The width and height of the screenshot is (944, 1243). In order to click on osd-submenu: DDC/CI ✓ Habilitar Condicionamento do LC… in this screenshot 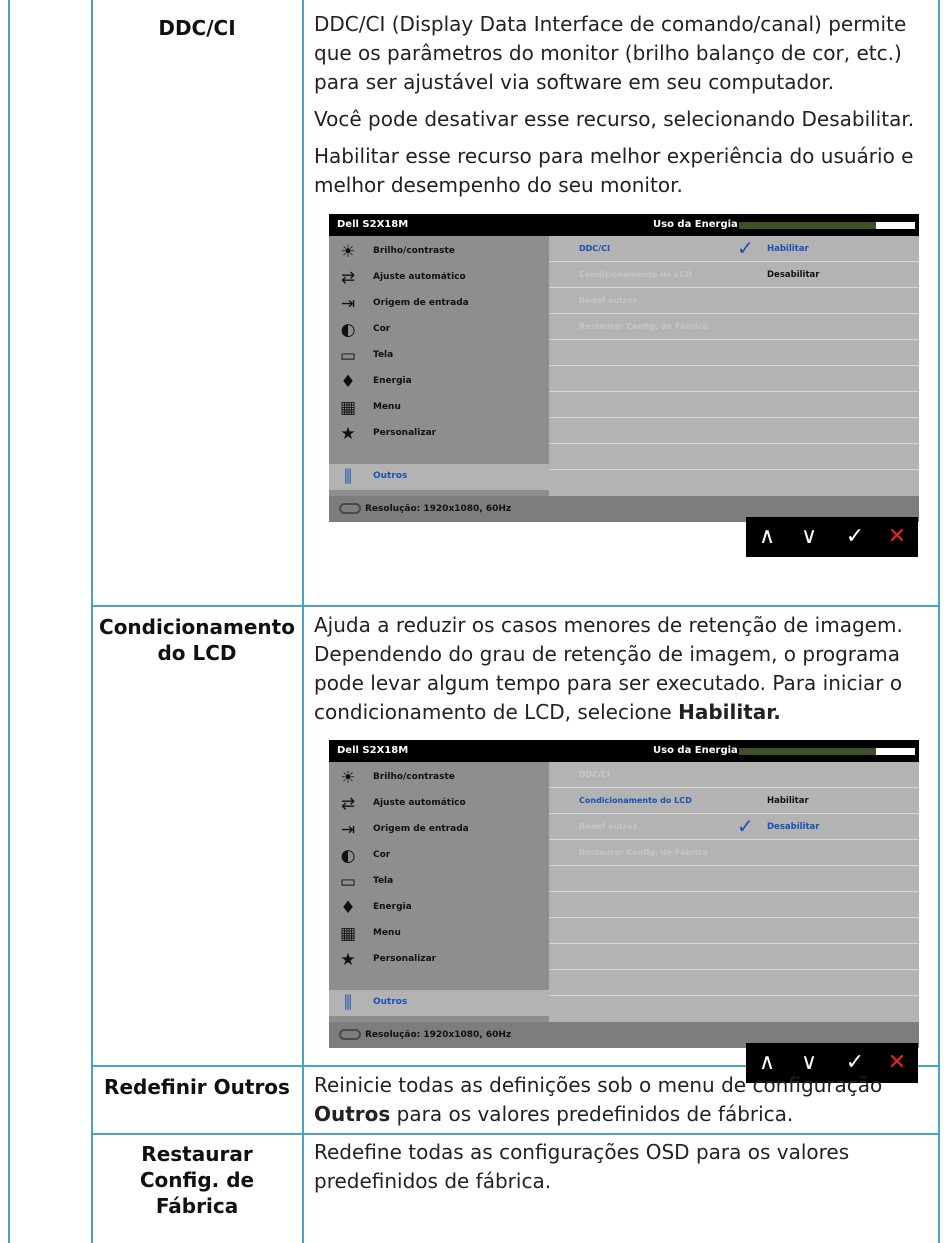, I will do `click(734, 366)`.